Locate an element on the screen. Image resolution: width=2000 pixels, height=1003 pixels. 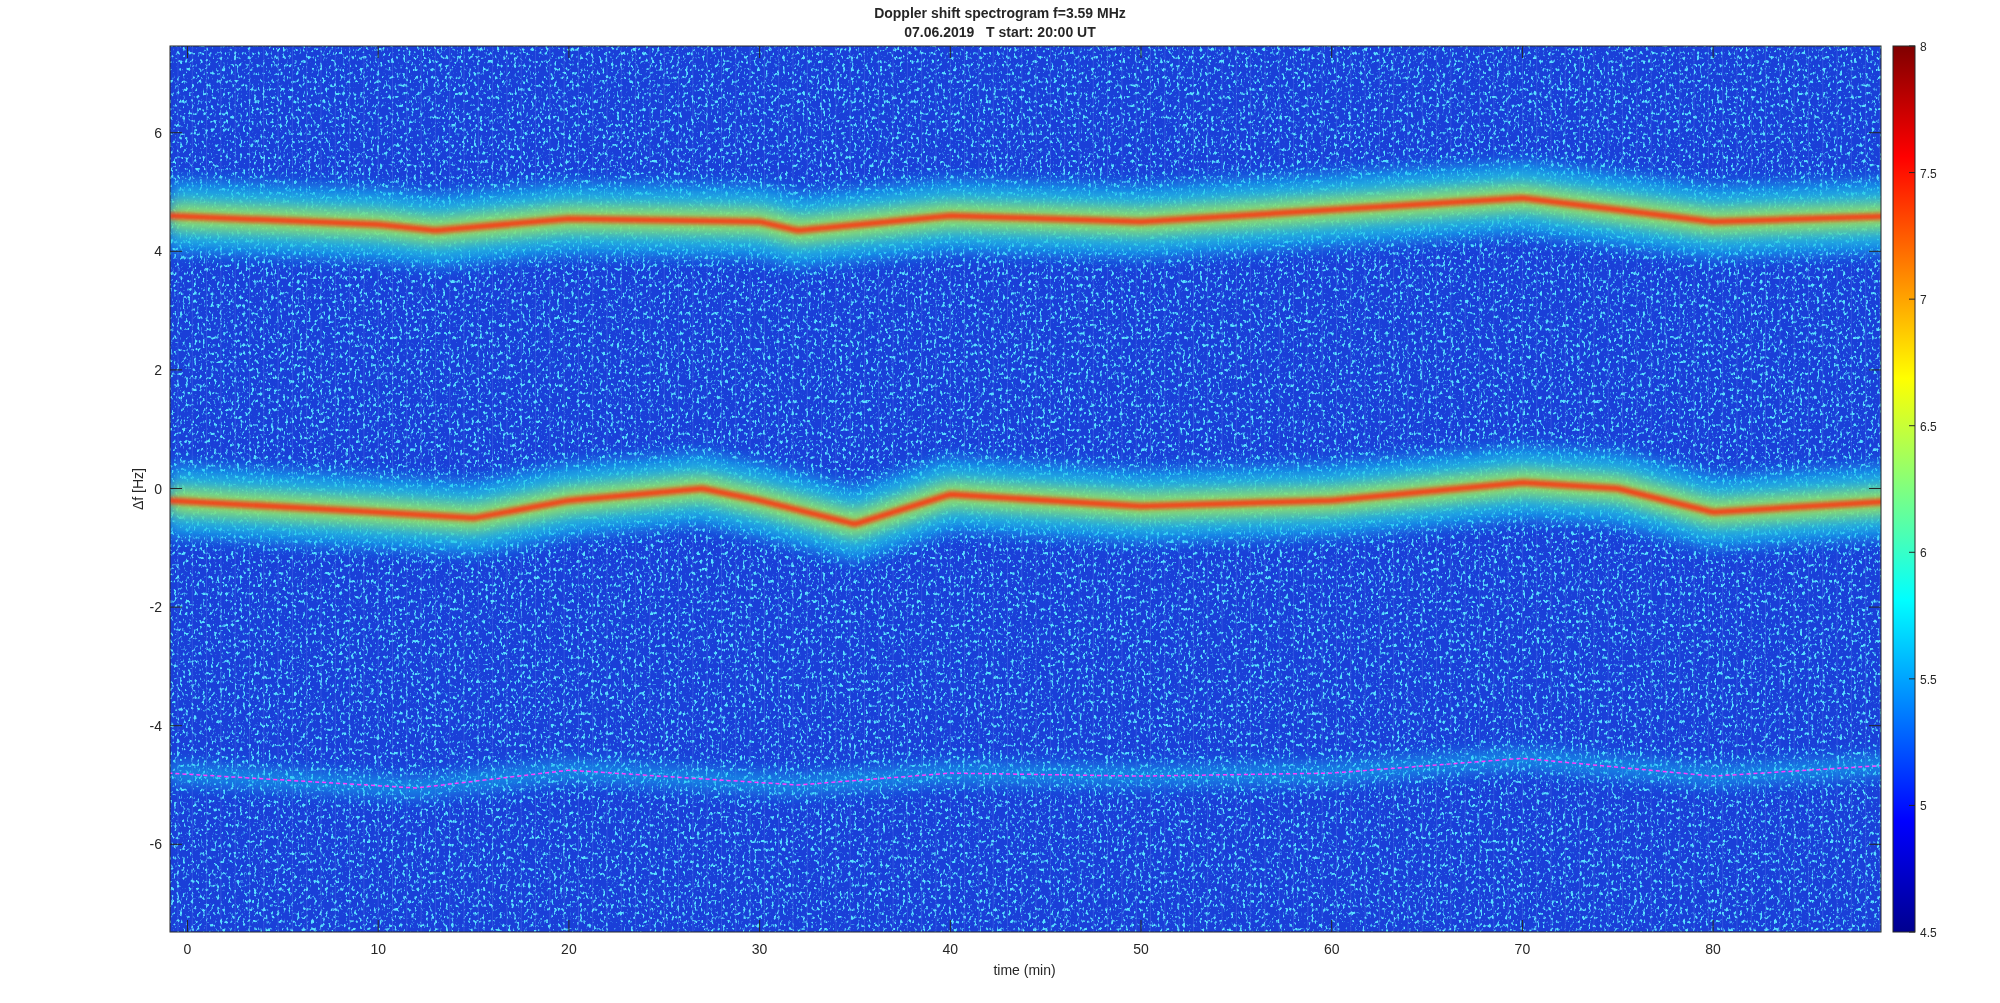
x-tick-label: 10 is located at coordinates (378, 949).